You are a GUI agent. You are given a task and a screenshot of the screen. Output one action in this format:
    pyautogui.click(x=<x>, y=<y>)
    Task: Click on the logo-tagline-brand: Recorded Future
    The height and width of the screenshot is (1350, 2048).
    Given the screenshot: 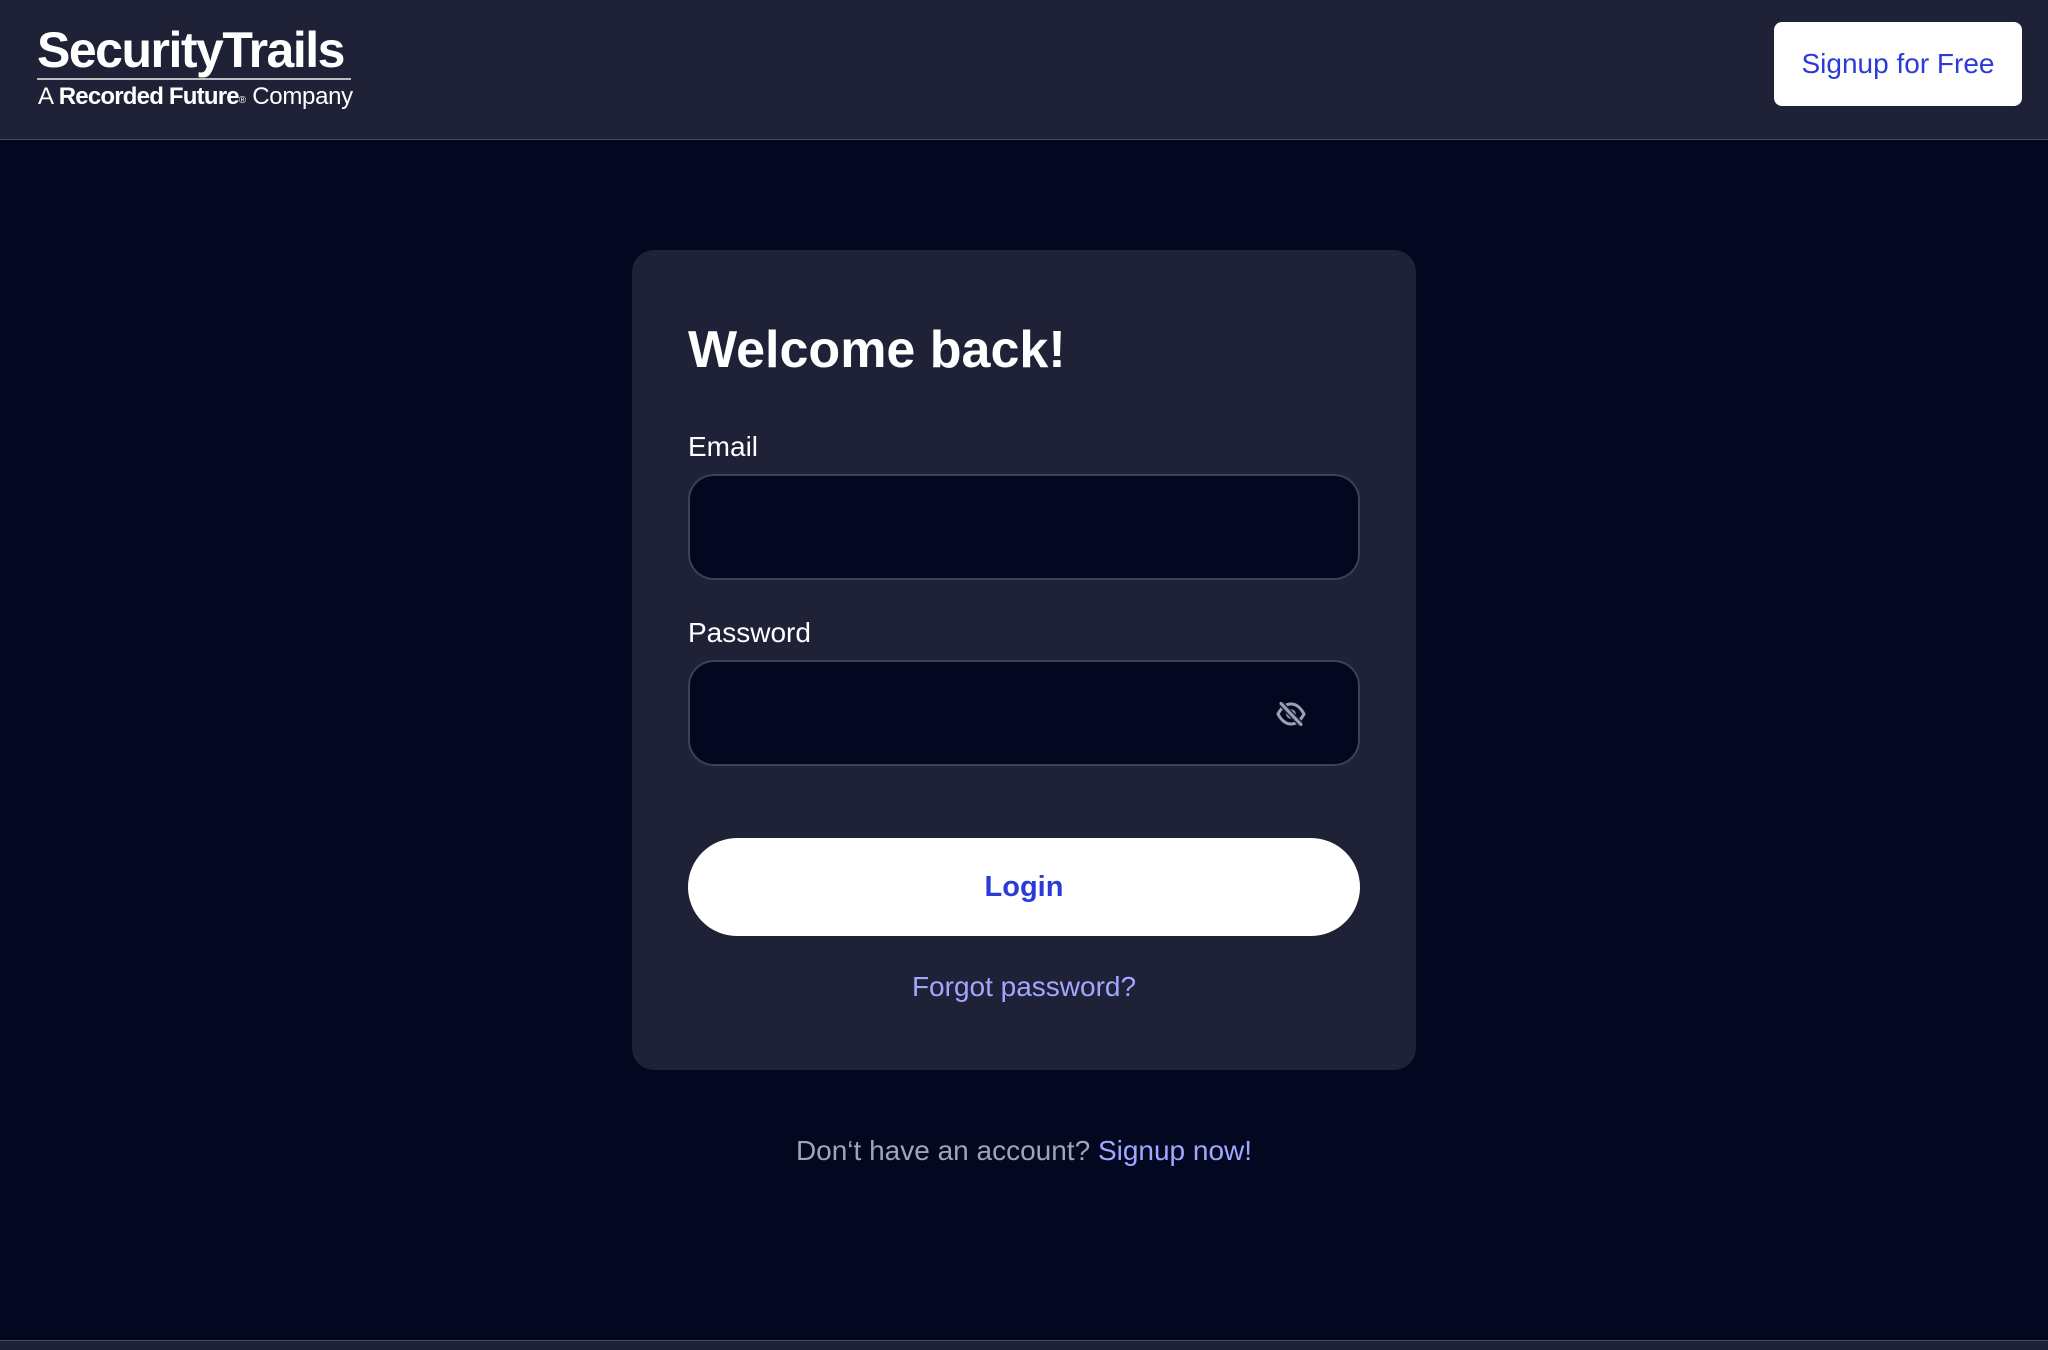 What is the action you would take?
    pyautogui.click(x=149, y=96)
    